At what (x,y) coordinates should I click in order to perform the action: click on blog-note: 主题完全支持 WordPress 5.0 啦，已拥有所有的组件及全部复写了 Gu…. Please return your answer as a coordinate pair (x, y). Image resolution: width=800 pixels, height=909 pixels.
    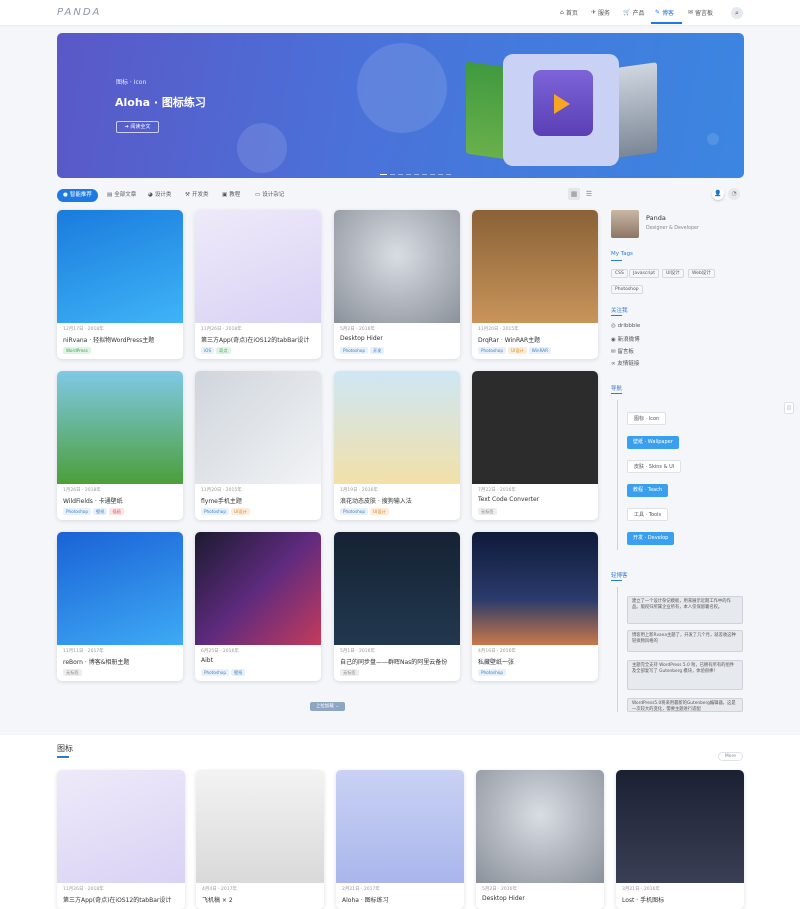
    Looking at the image, I should click on (685, 675).